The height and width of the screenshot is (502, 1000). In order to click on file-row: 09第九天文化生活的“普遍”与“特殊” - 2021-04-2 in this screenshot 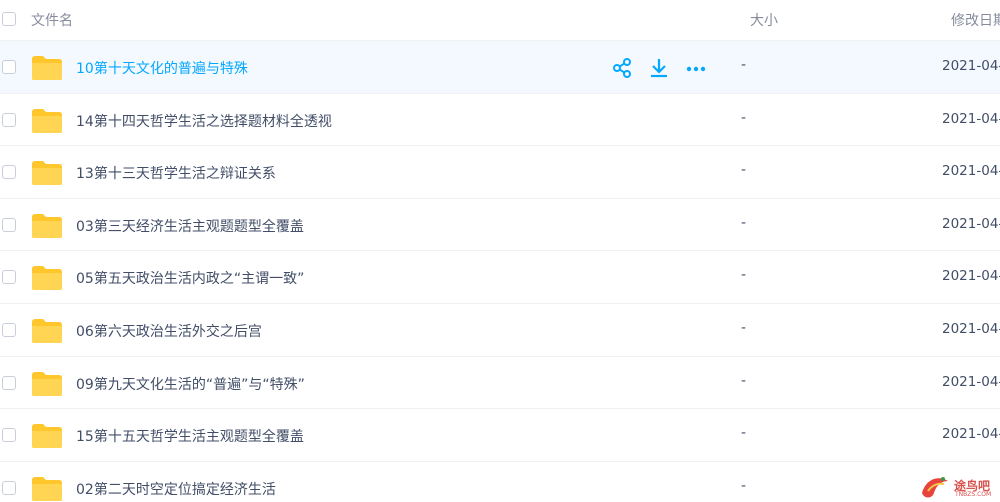, I will do `click(500, 383)`.